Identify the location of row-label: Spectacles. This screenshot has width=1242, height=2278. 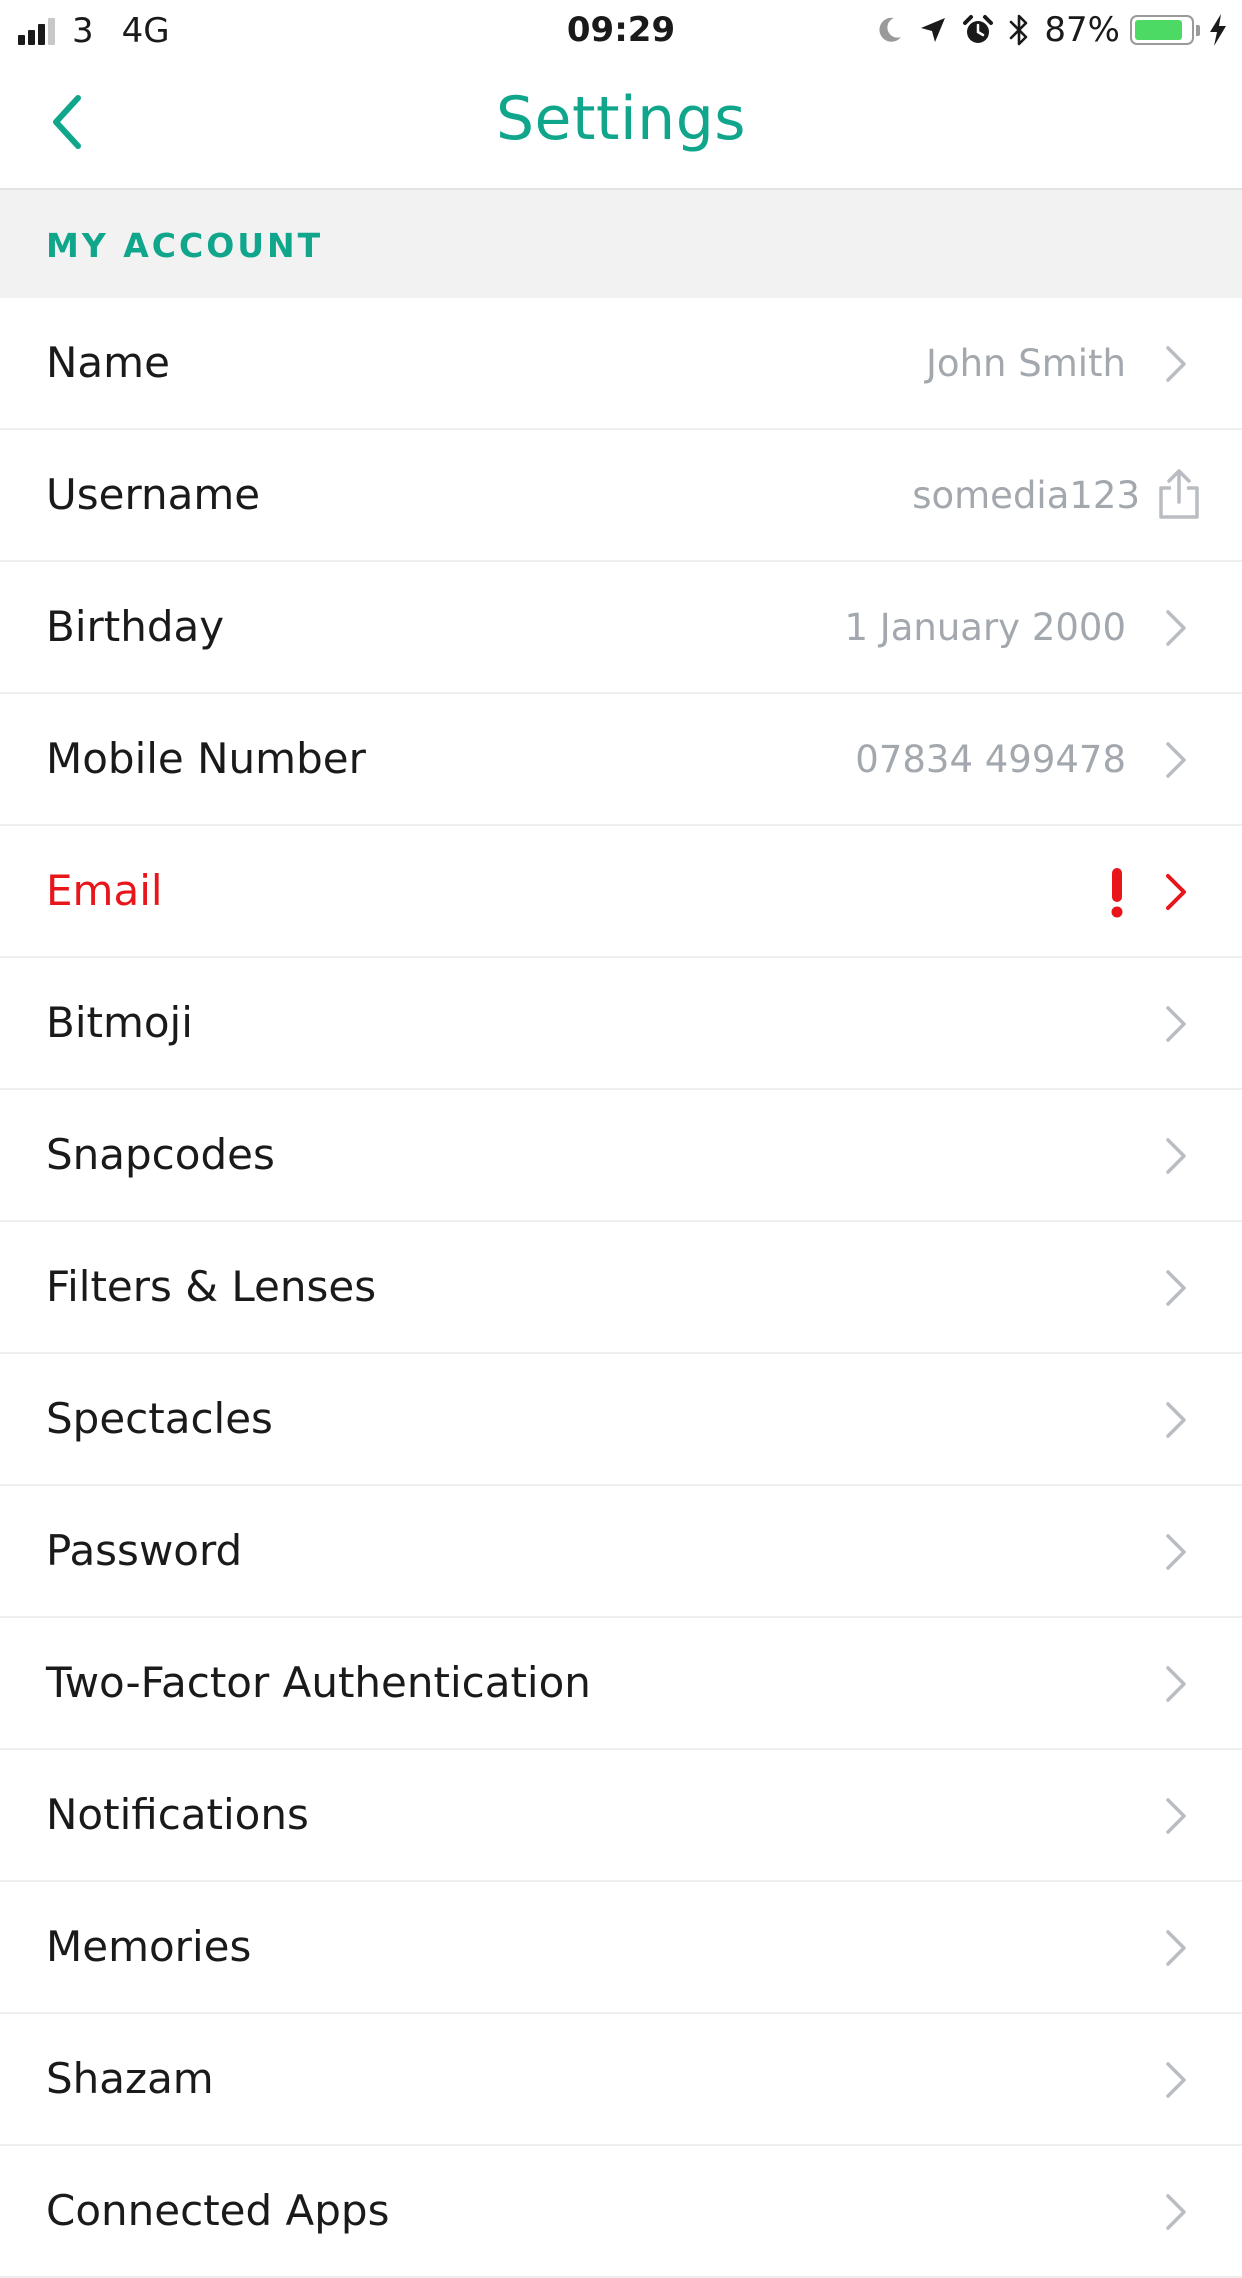
(159, 1418).